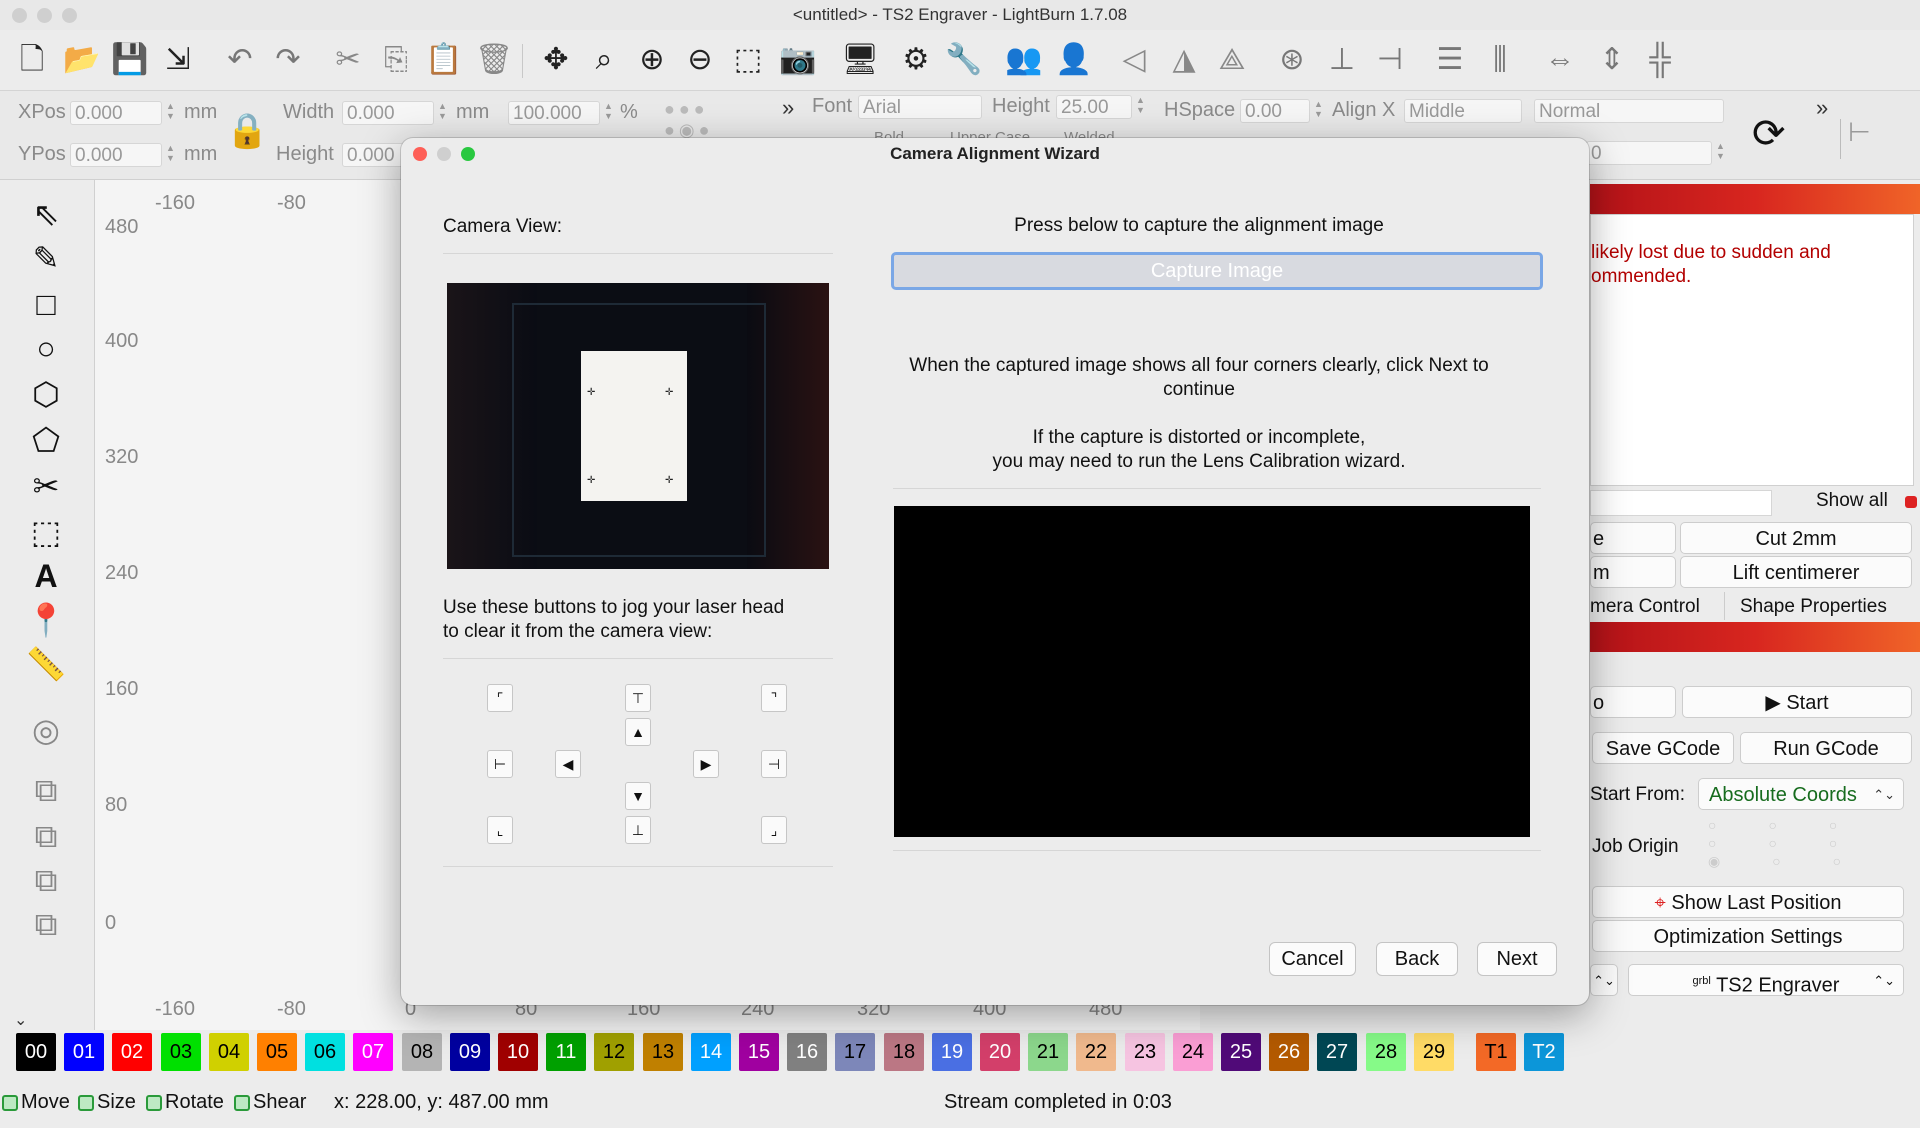  What do you see at coordinates (1145, 1052) in the screenshot?
I see `palette-swatch: 23` at bounding box center [1145, 1052].